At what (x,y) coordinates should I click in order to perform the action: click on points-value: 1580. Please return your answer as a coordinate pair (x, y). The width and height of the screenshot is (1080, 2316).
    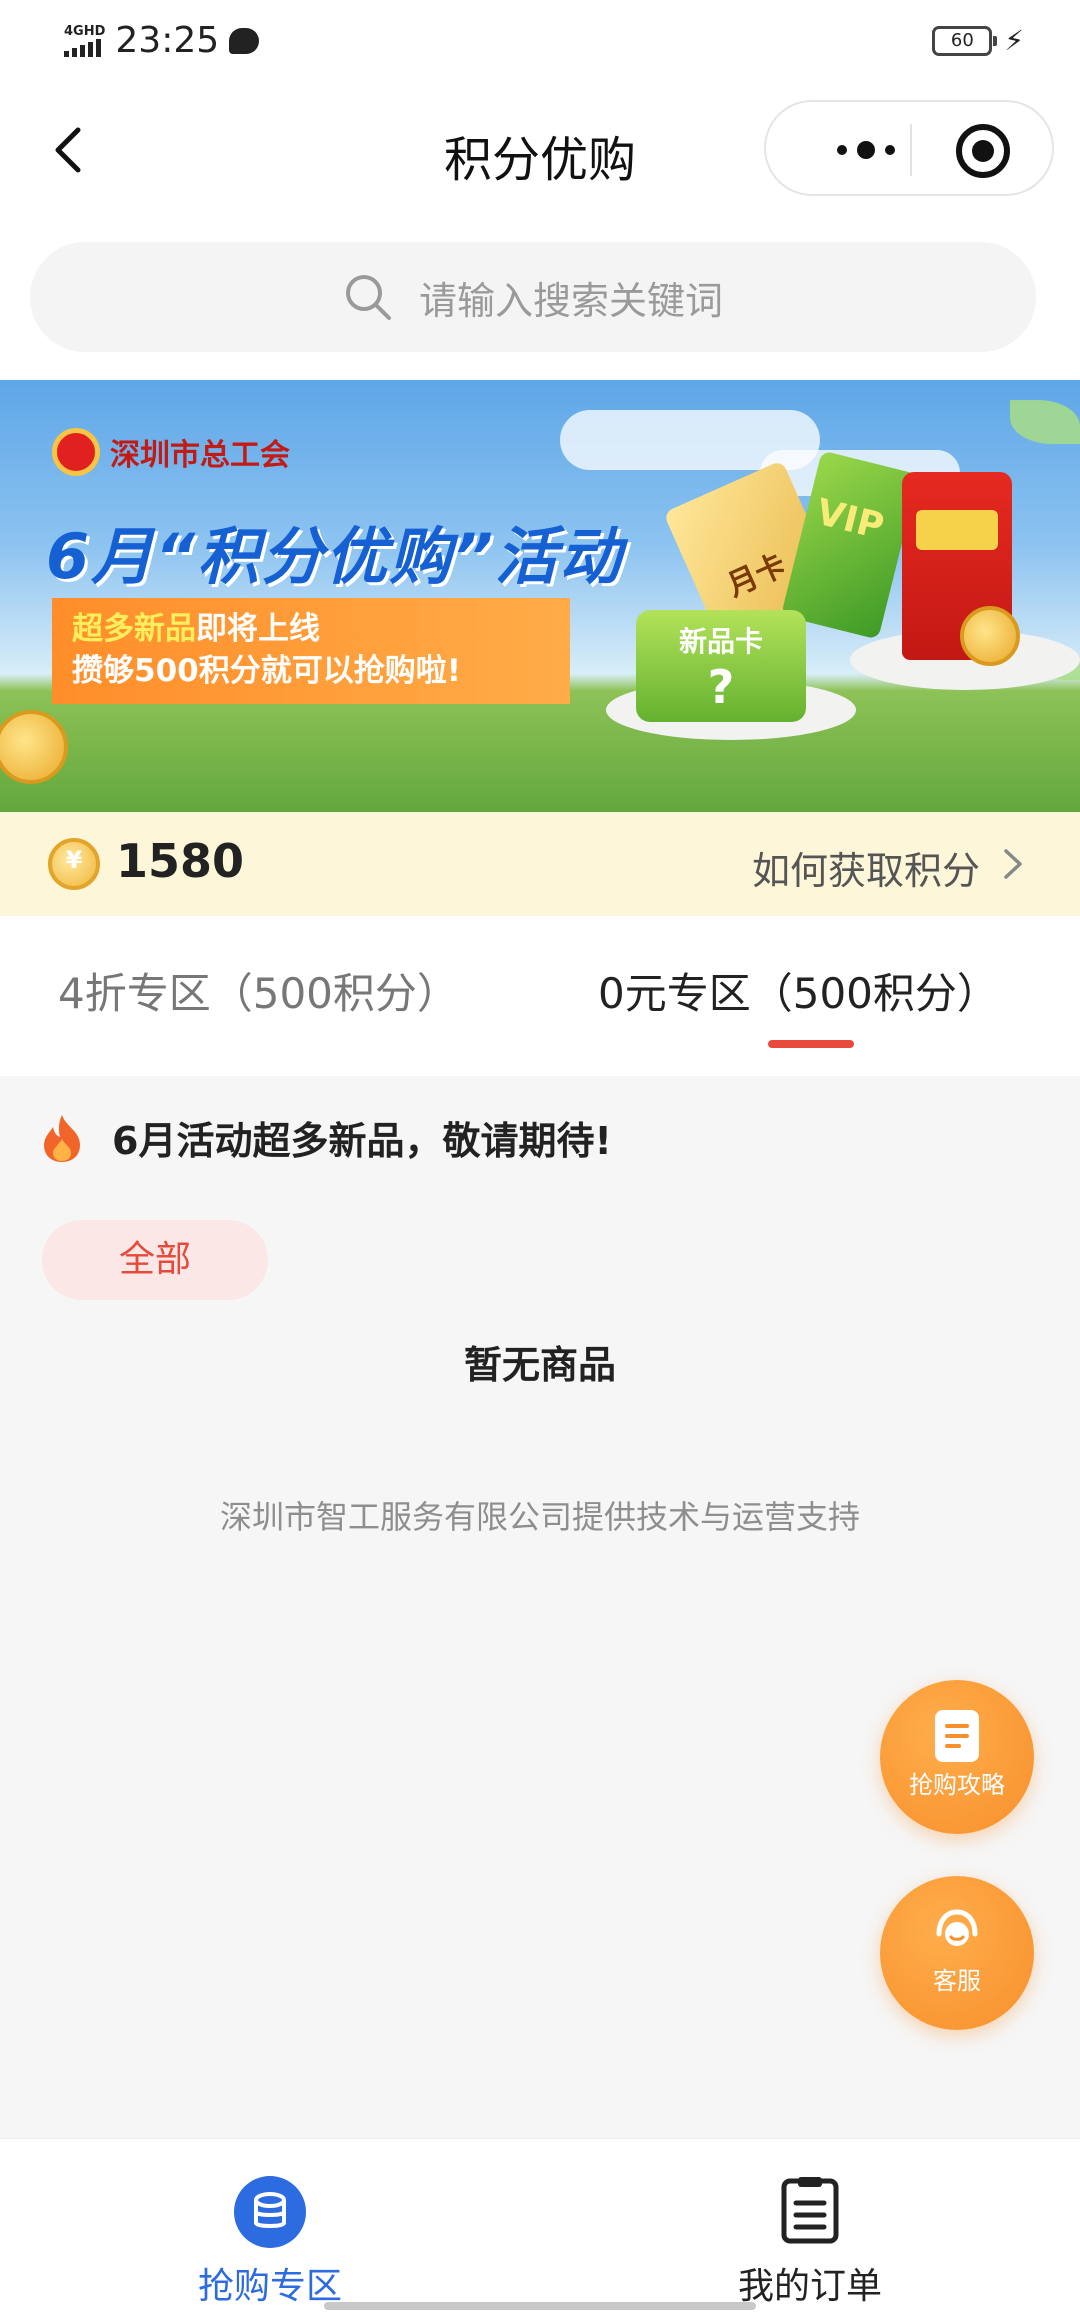
    Looking at the image, I should click on (180, 861).